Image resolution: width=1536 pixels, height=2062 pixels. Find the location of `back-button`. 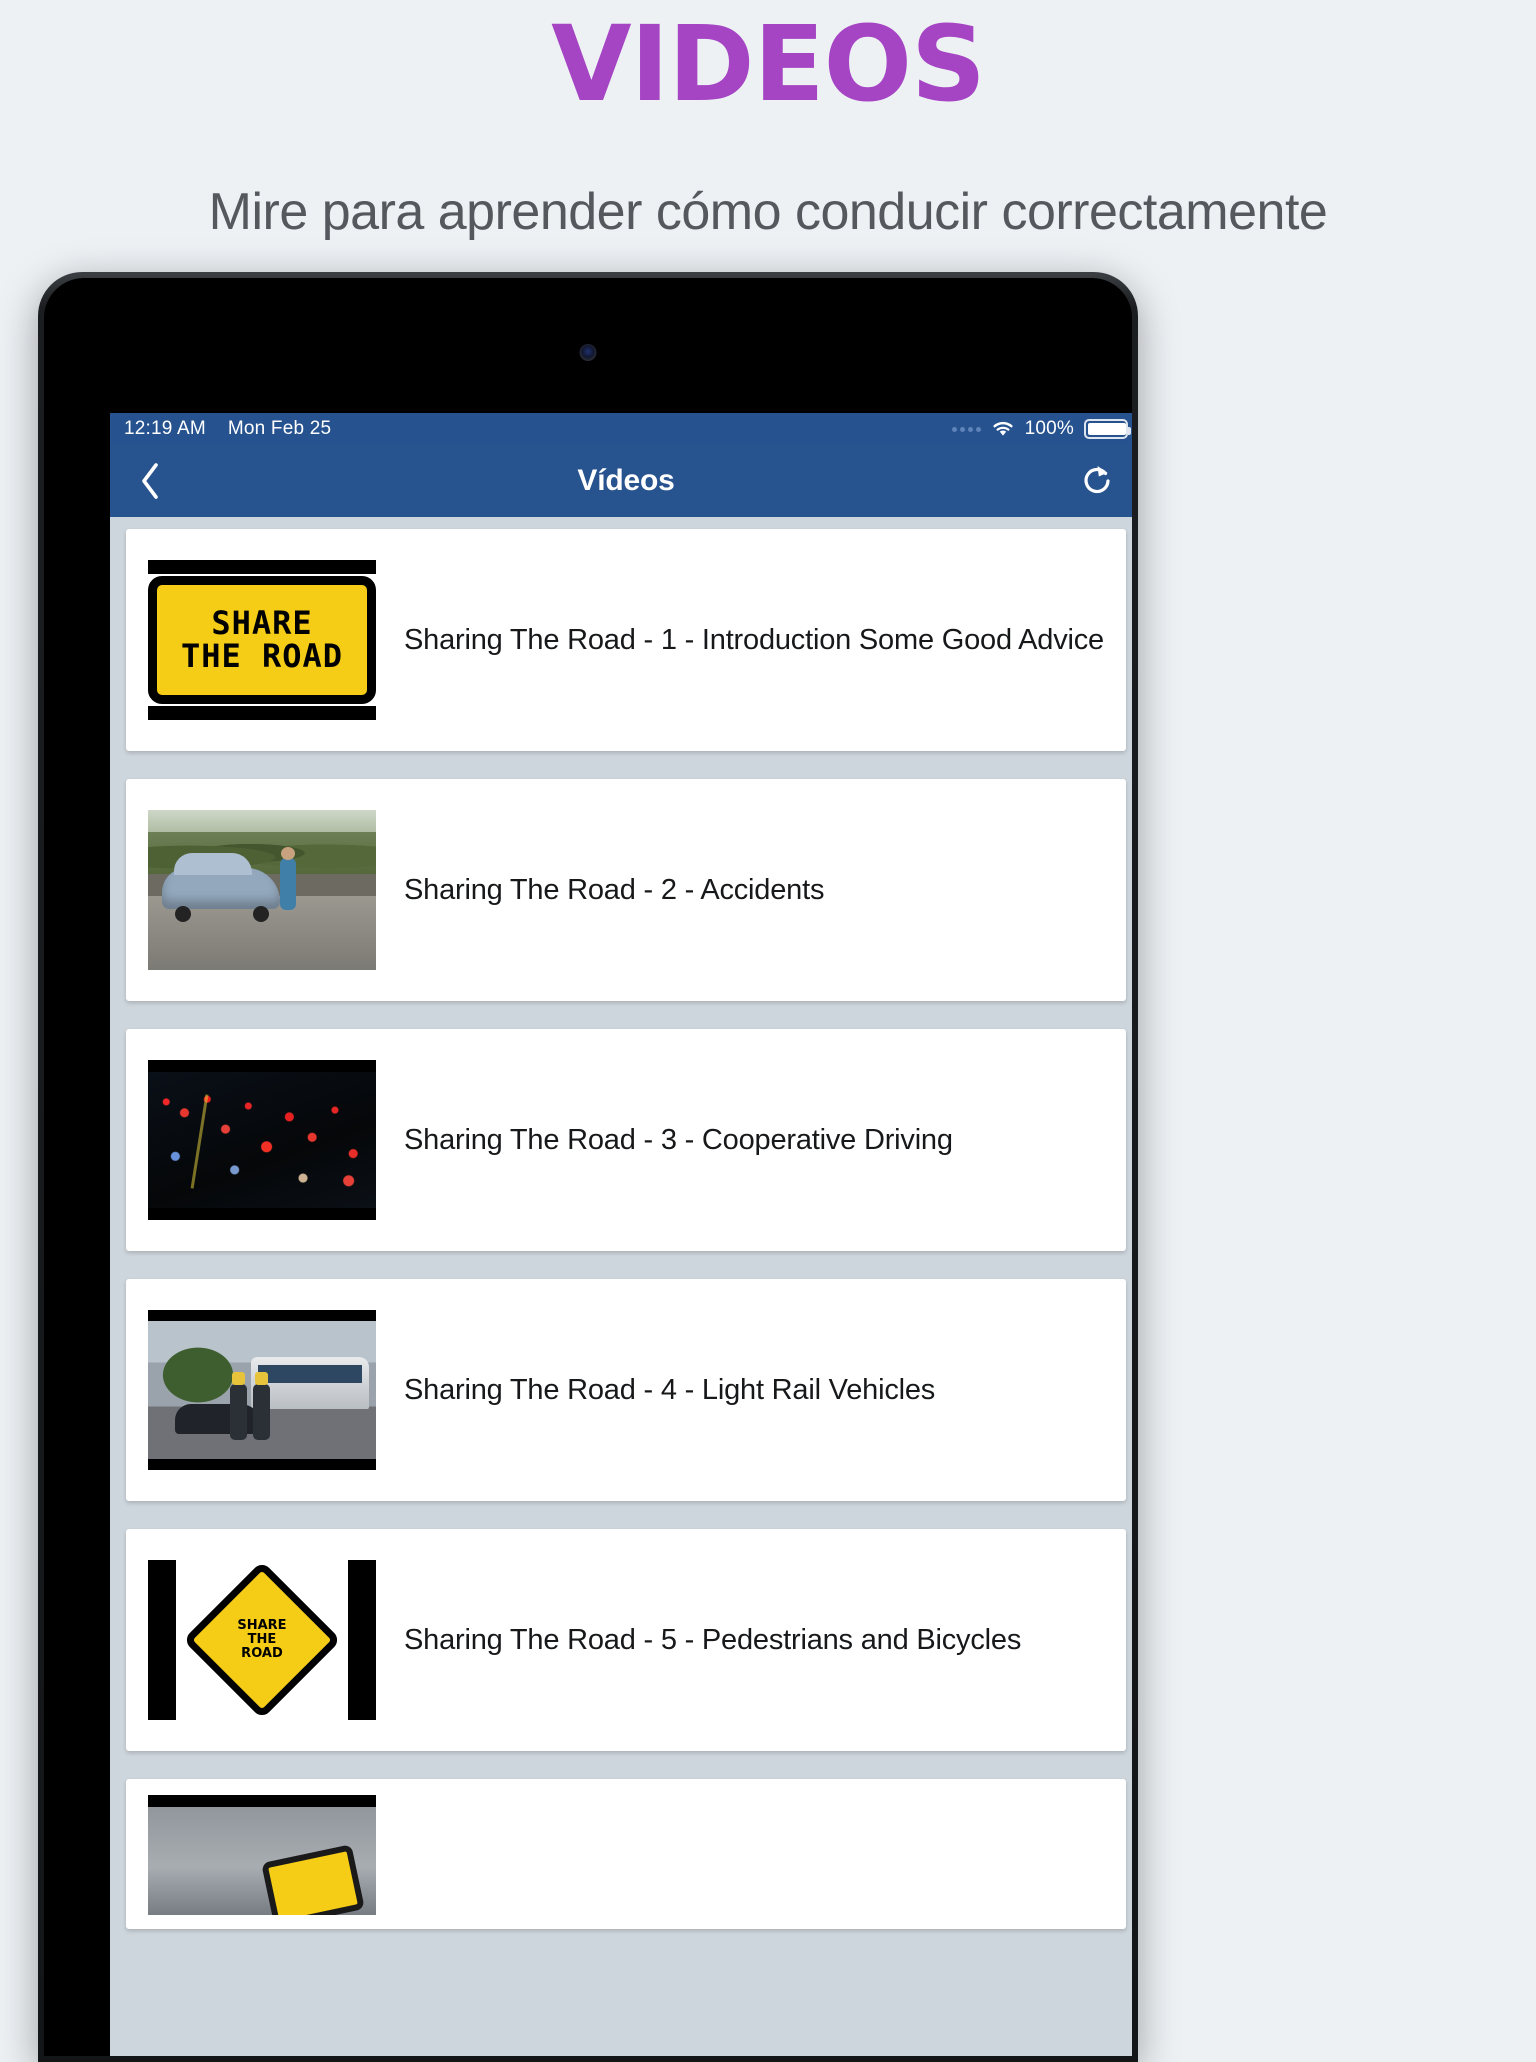

back-button is located at coordinates (150, 481).